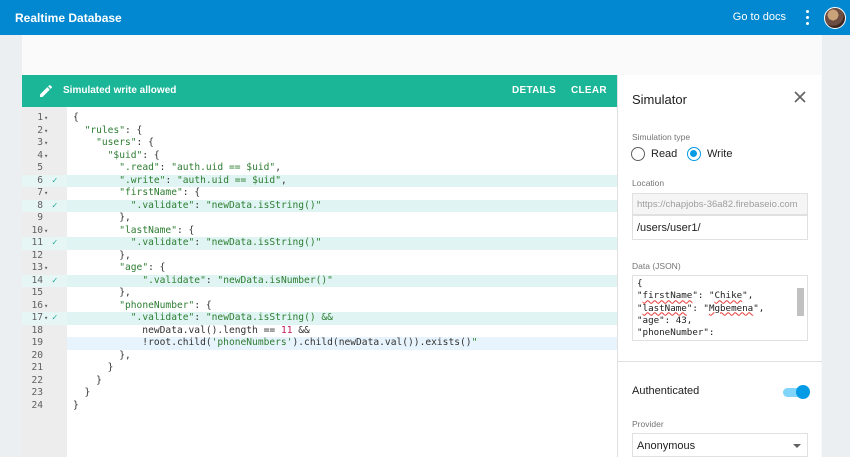  I want to click on code-line: 8 ✓ ".validate": "newData.isString()", so click(319, 205).